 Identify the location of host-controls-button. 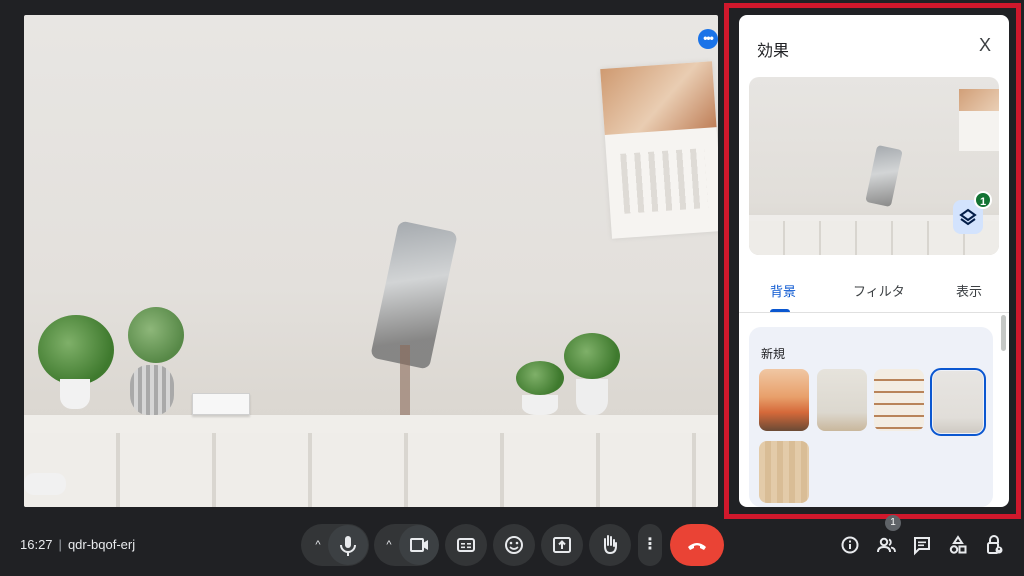
(994, 545).